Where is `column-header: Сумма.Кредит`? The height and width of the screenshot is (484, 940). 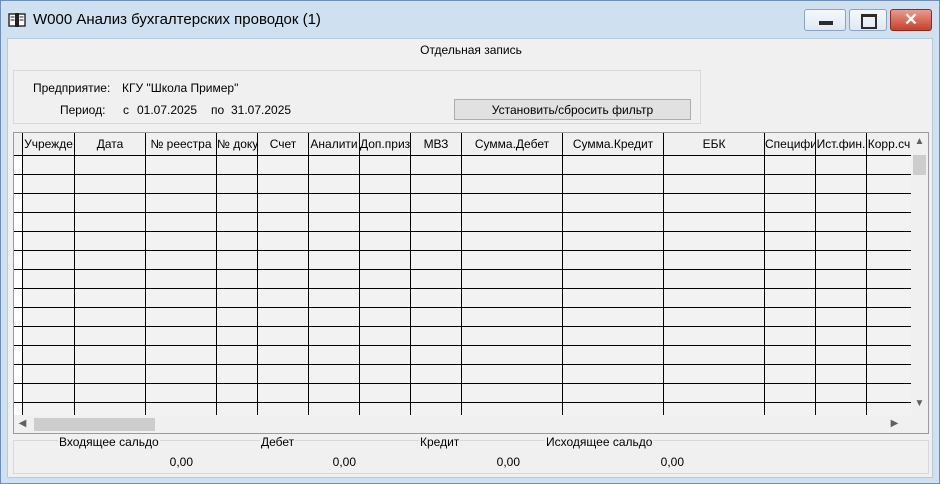 column-header: Сумма.Кредит is located at coordinates (613, 144).